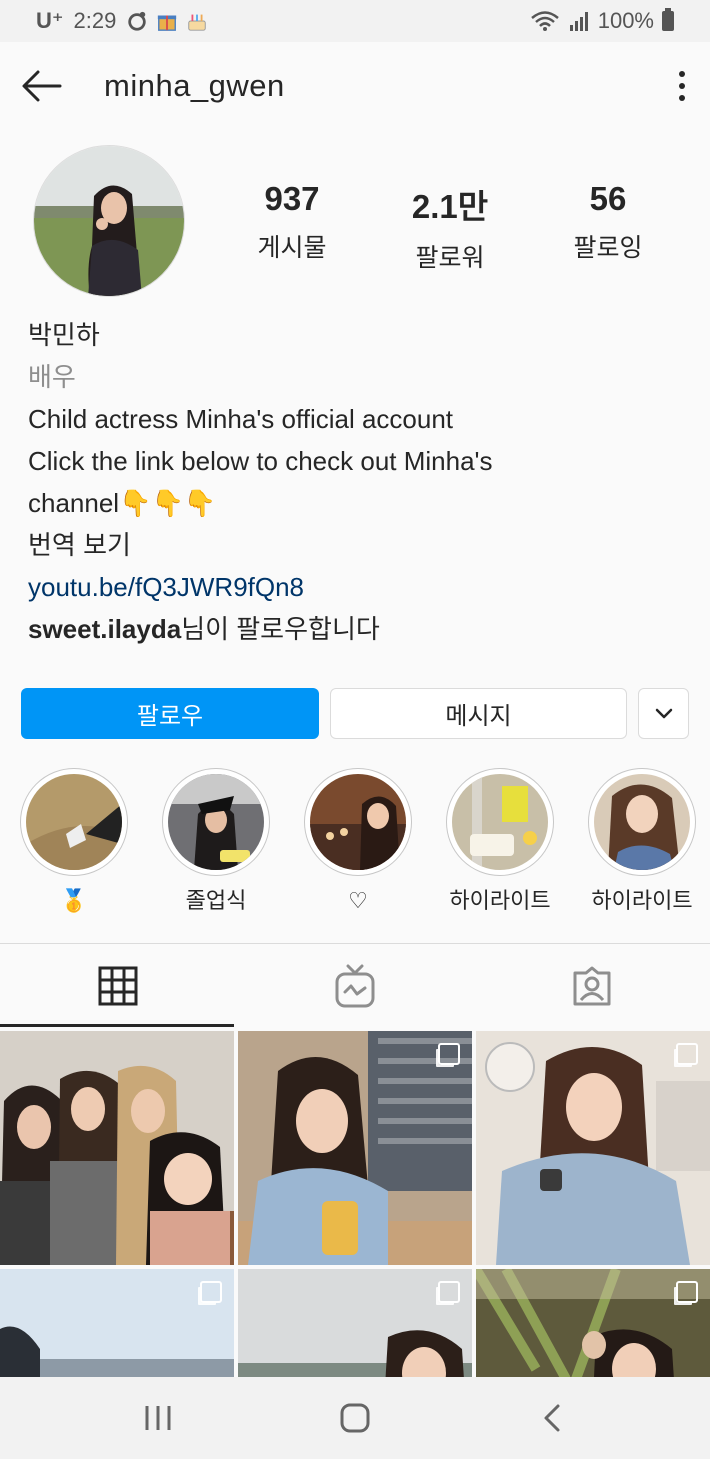 This screenshot has height=1459, width=710. I want to click on grid-icon, so click(118, 985).